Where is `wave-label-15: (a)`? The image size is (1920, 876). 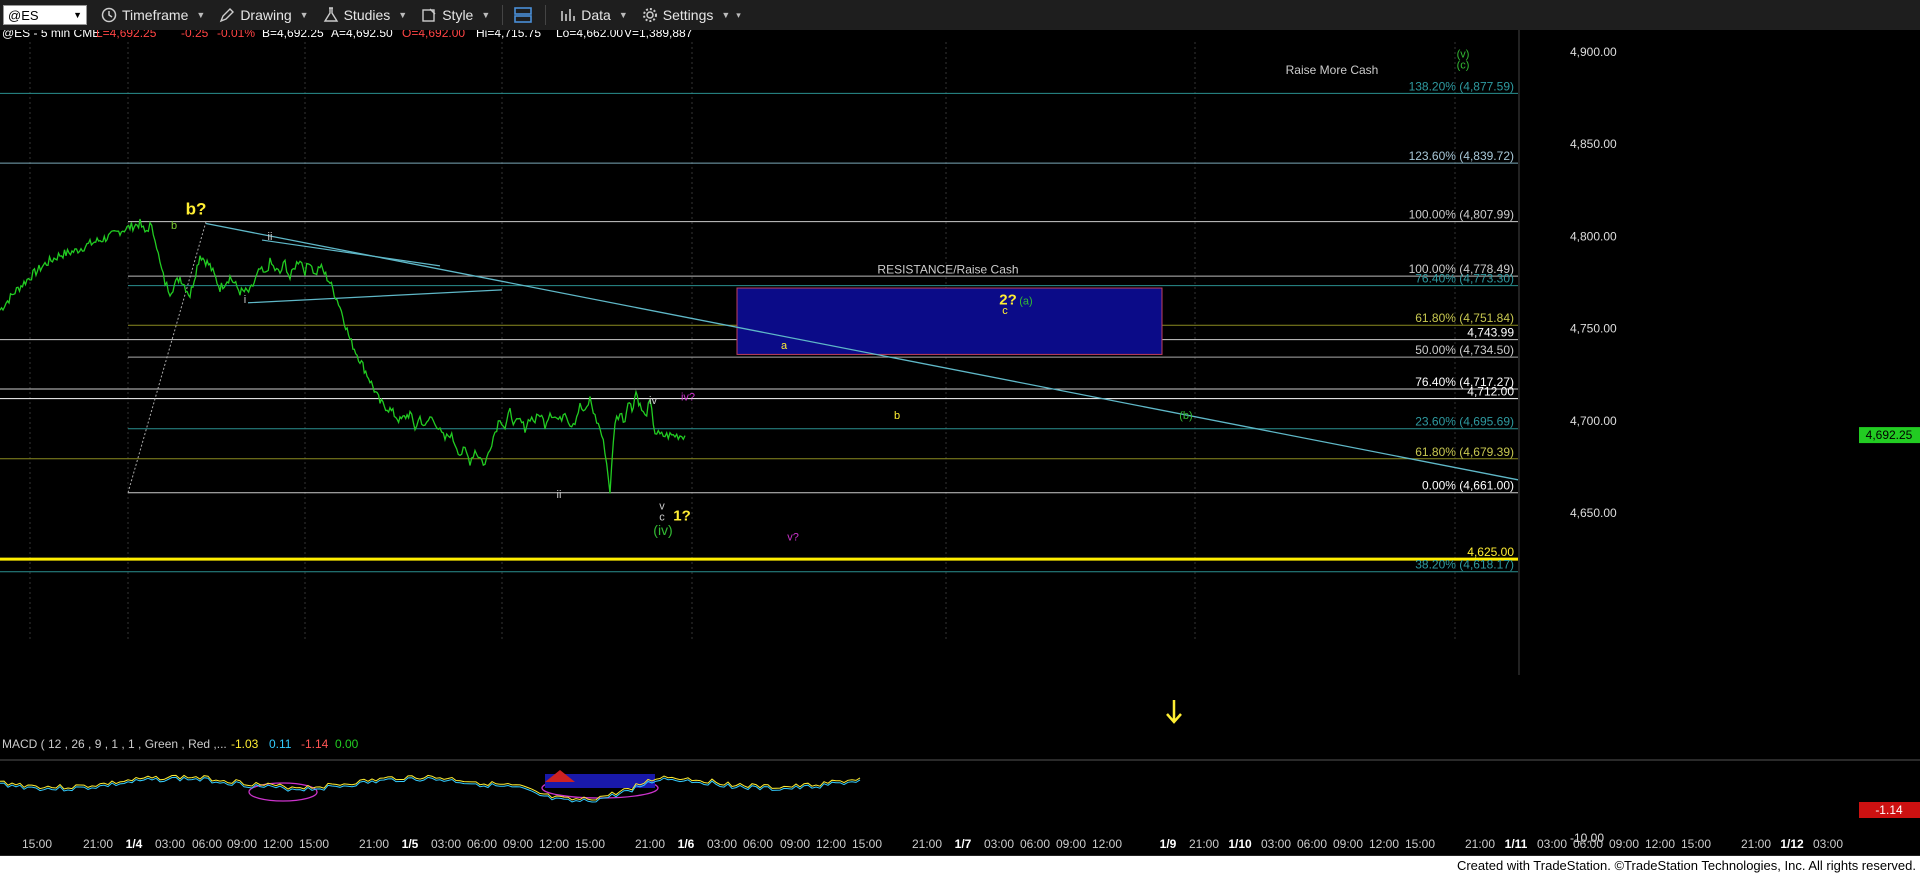 wave-label-15: (a) is located at coordinates (1025, 302).